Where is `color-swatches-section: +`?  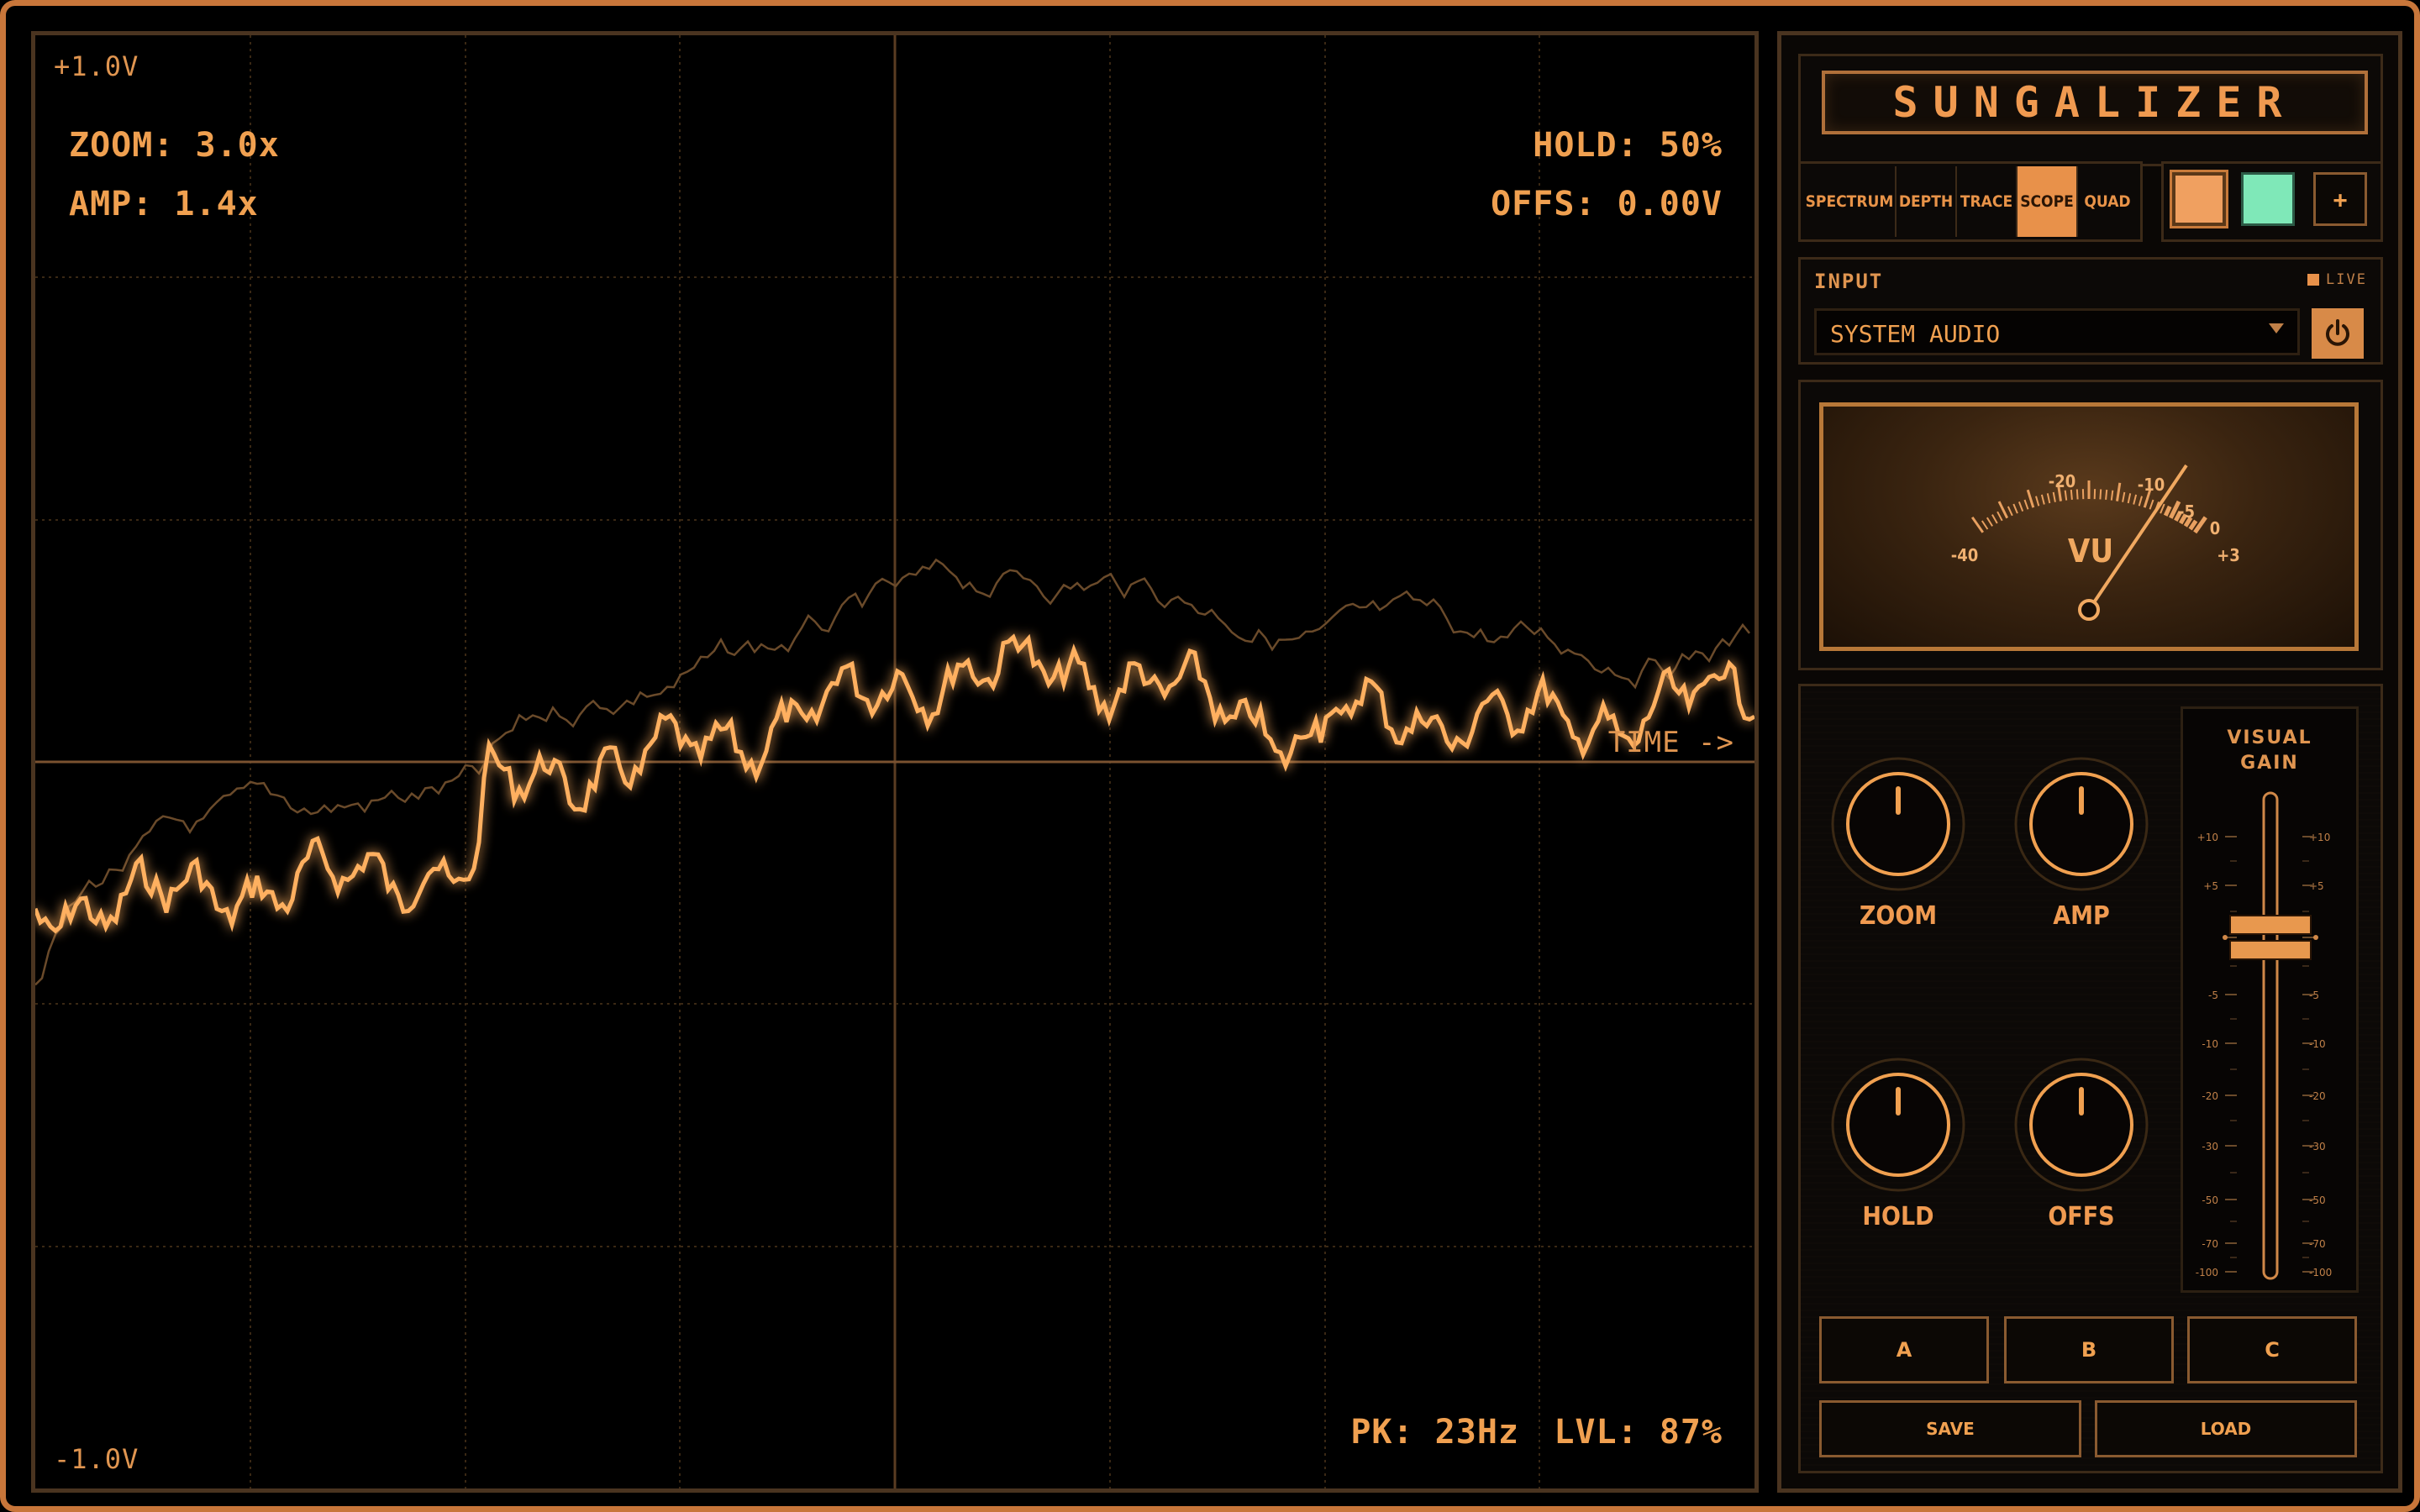 color-swatches-section: + is located at coordinates (2272, 201).